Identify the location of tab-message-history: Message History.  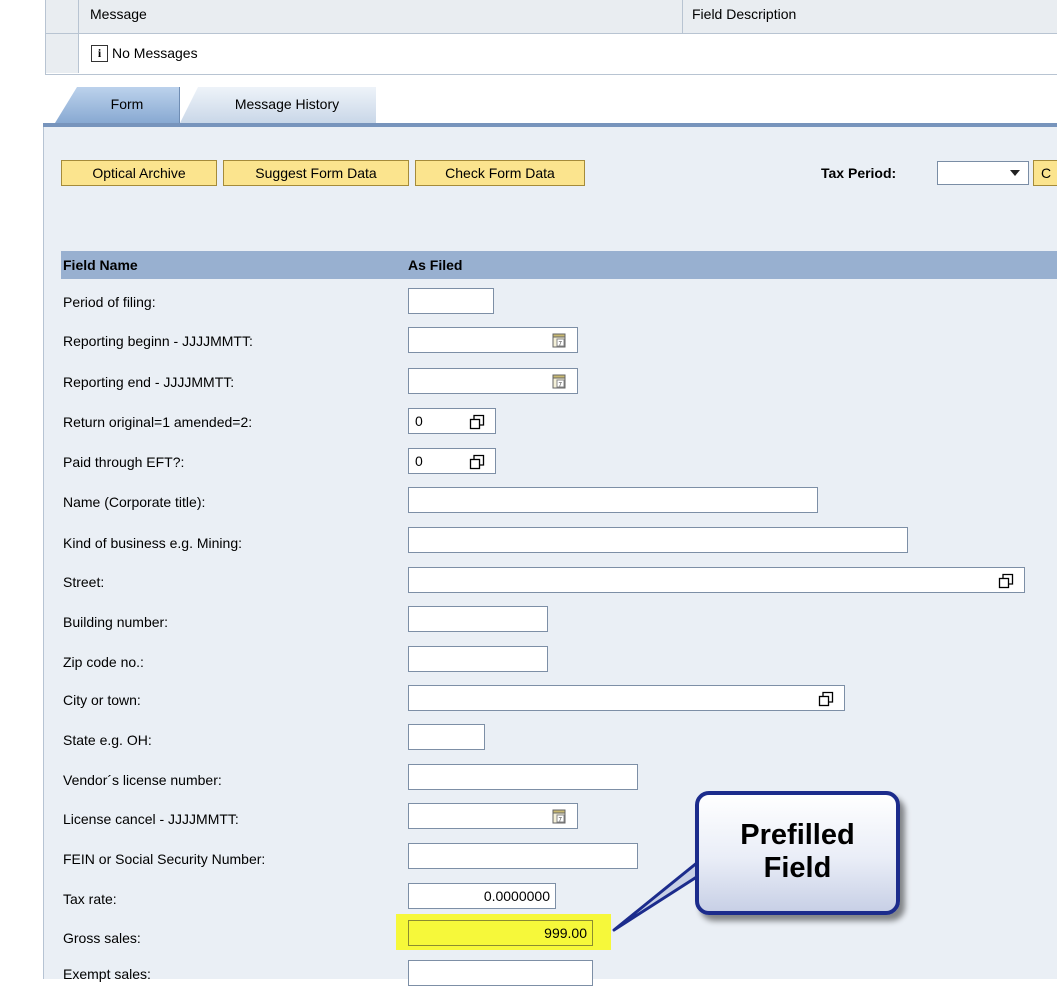
(278, 105).